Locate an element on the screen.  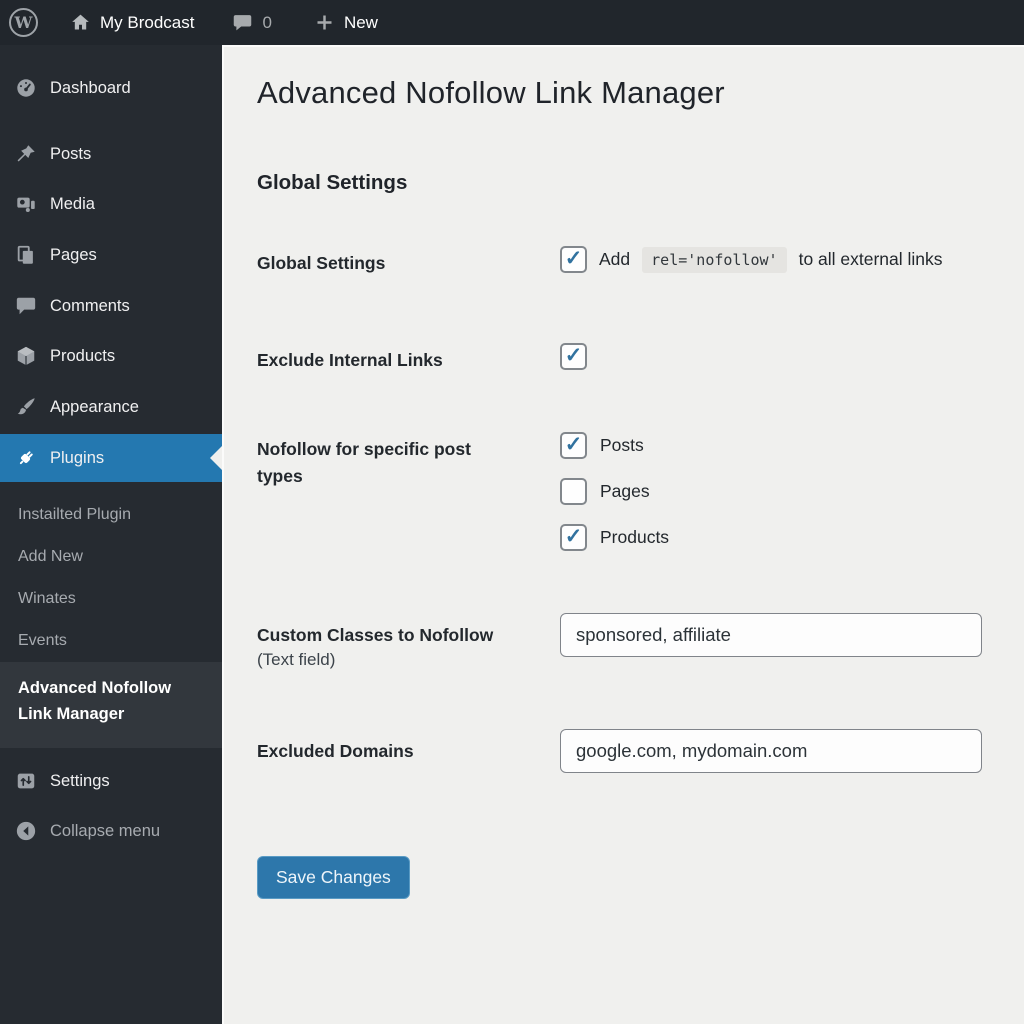
save-changes-button: Save Changes is located at coordinates (333, 877).